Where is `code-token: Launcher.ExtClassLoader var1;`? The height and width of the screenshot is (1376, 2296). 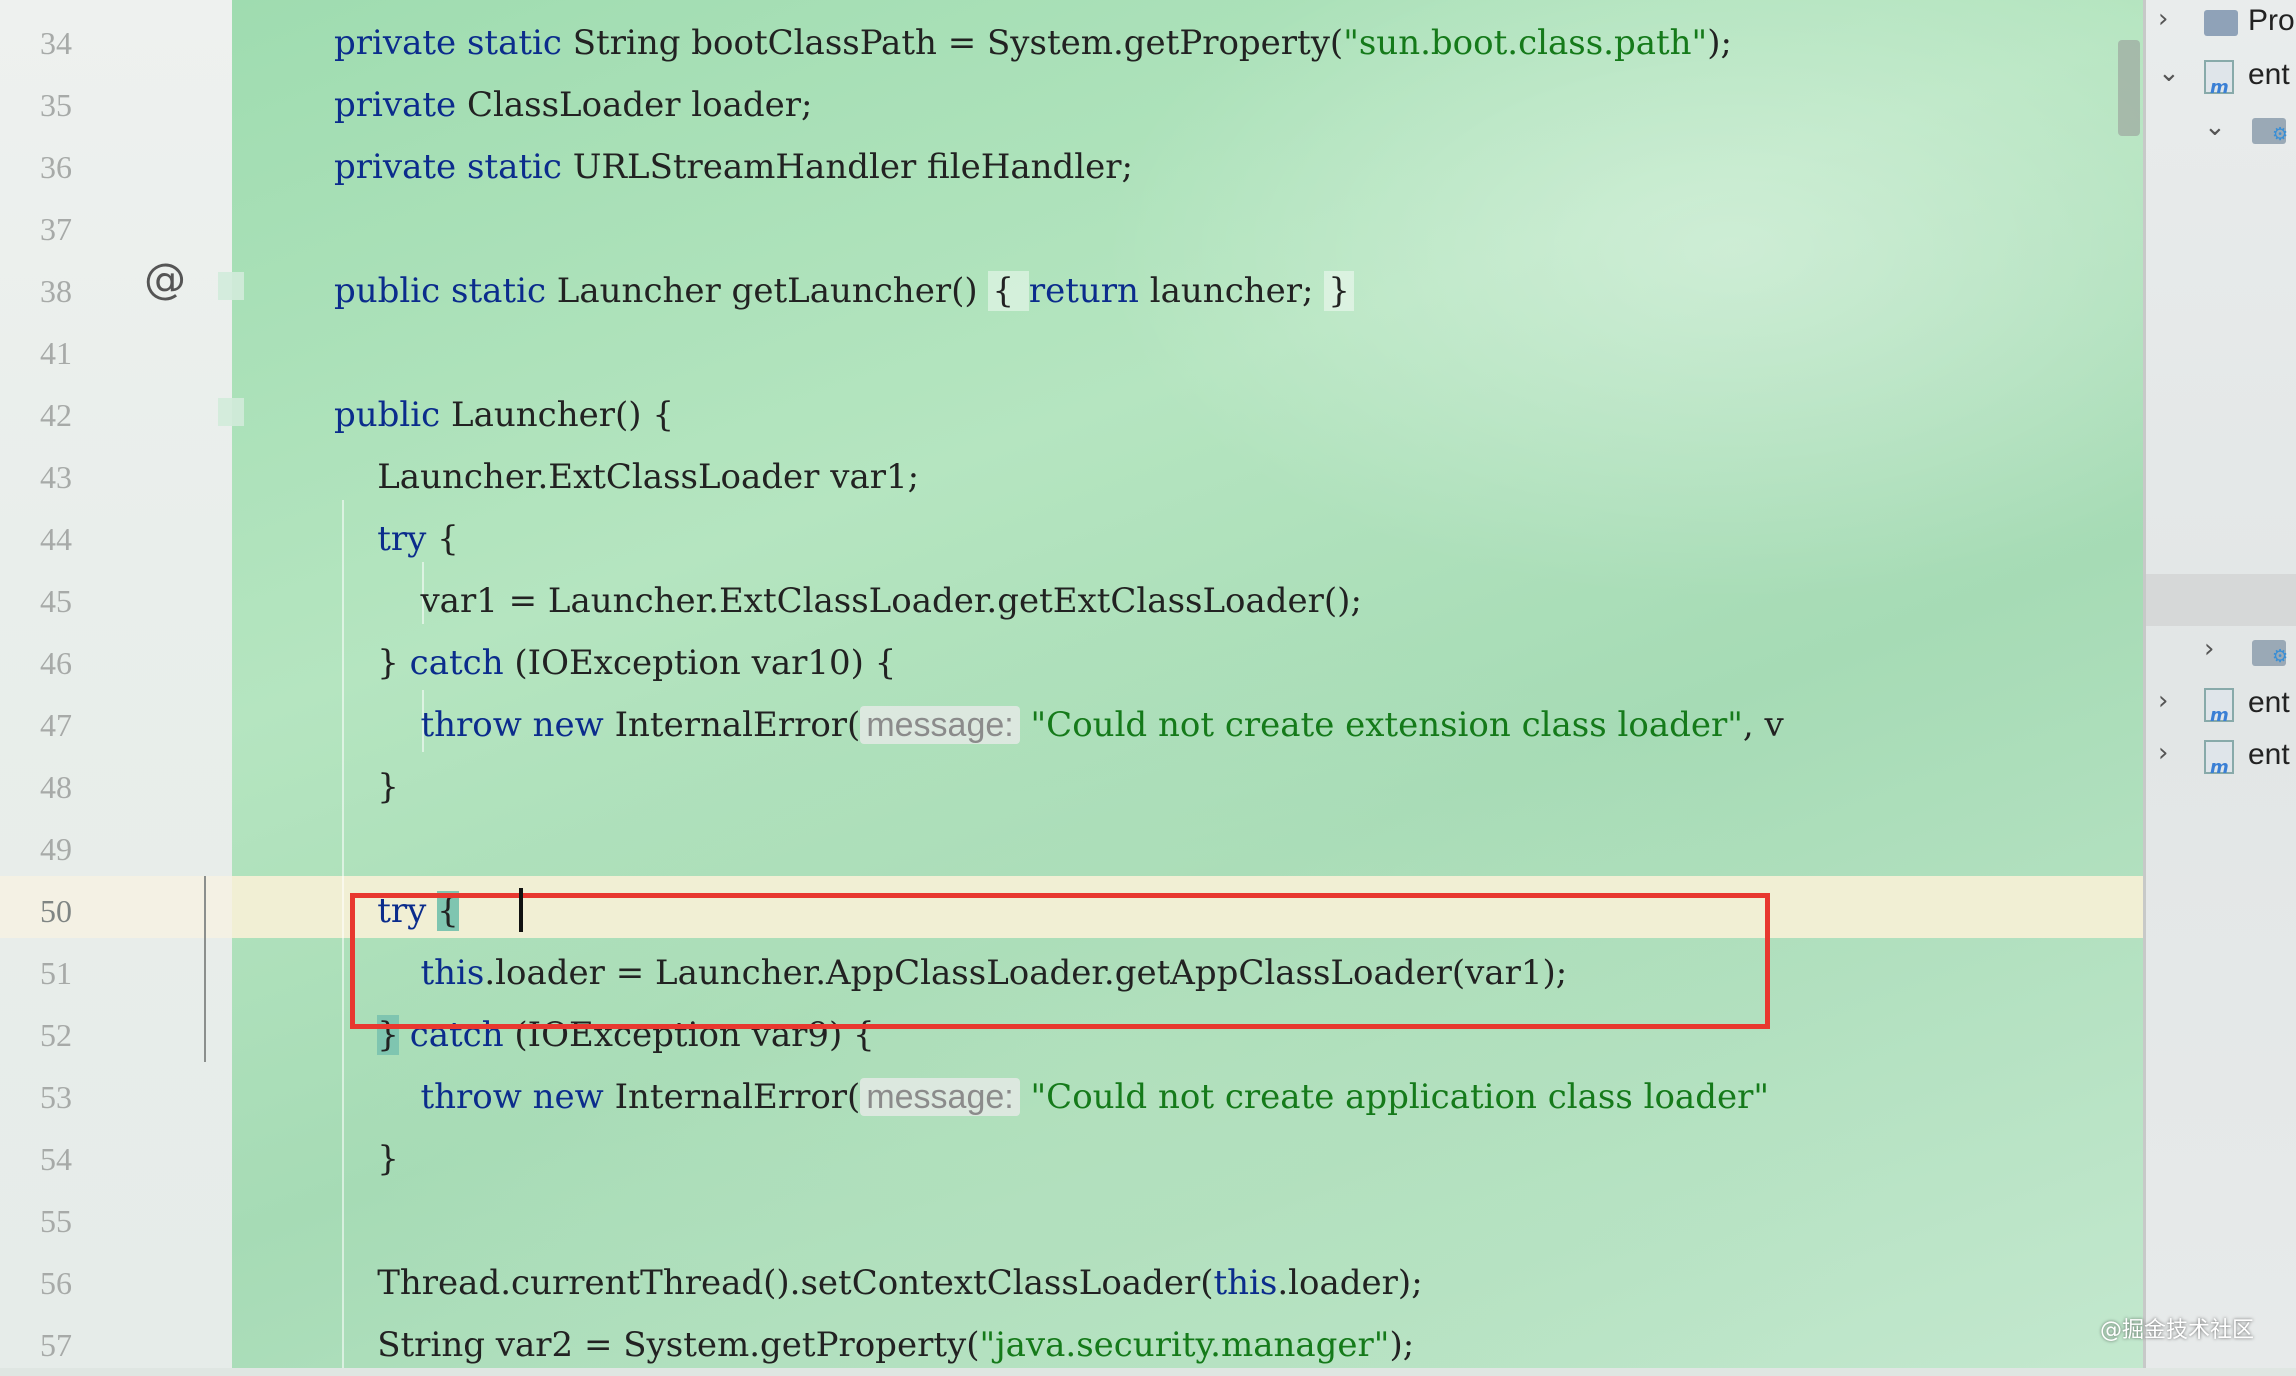
code-token: Launcher.ExtClassLoader var1; is located at coordinates (627, 477).